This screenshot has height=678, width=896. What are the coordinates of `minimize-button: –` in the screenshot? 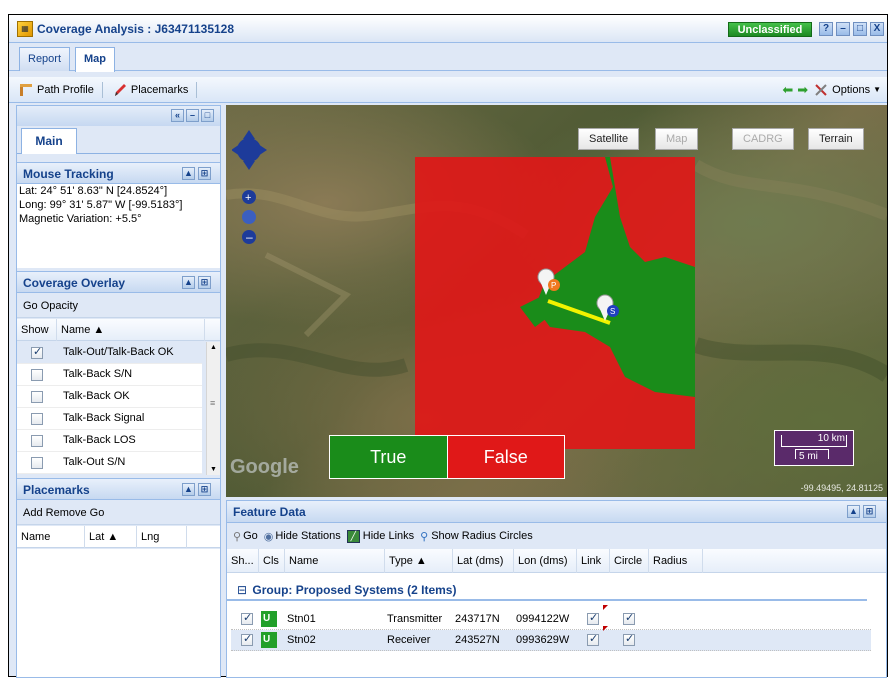 It's located at (843, 29).